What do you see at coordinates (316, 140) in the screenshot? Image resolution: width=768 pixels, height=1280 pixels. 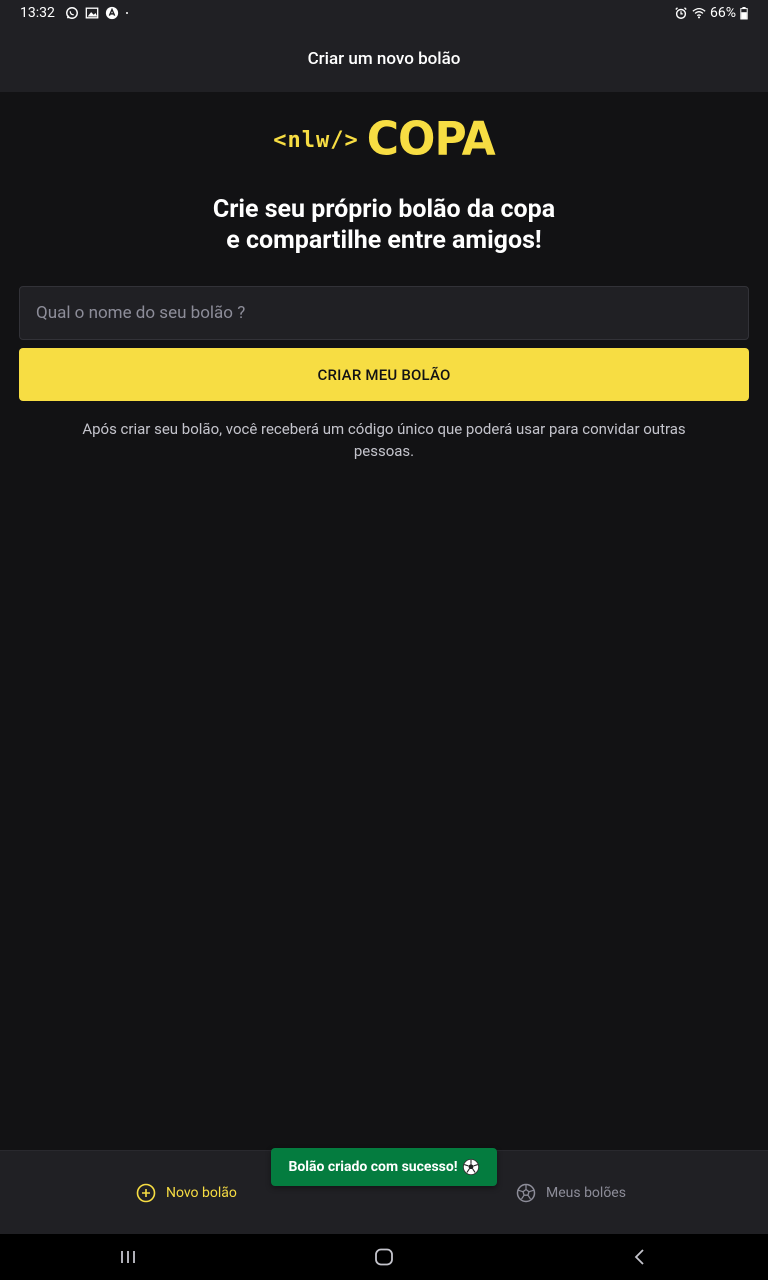 I see `logo-code-text: <nlw/>` at bounding box center [316, 140].